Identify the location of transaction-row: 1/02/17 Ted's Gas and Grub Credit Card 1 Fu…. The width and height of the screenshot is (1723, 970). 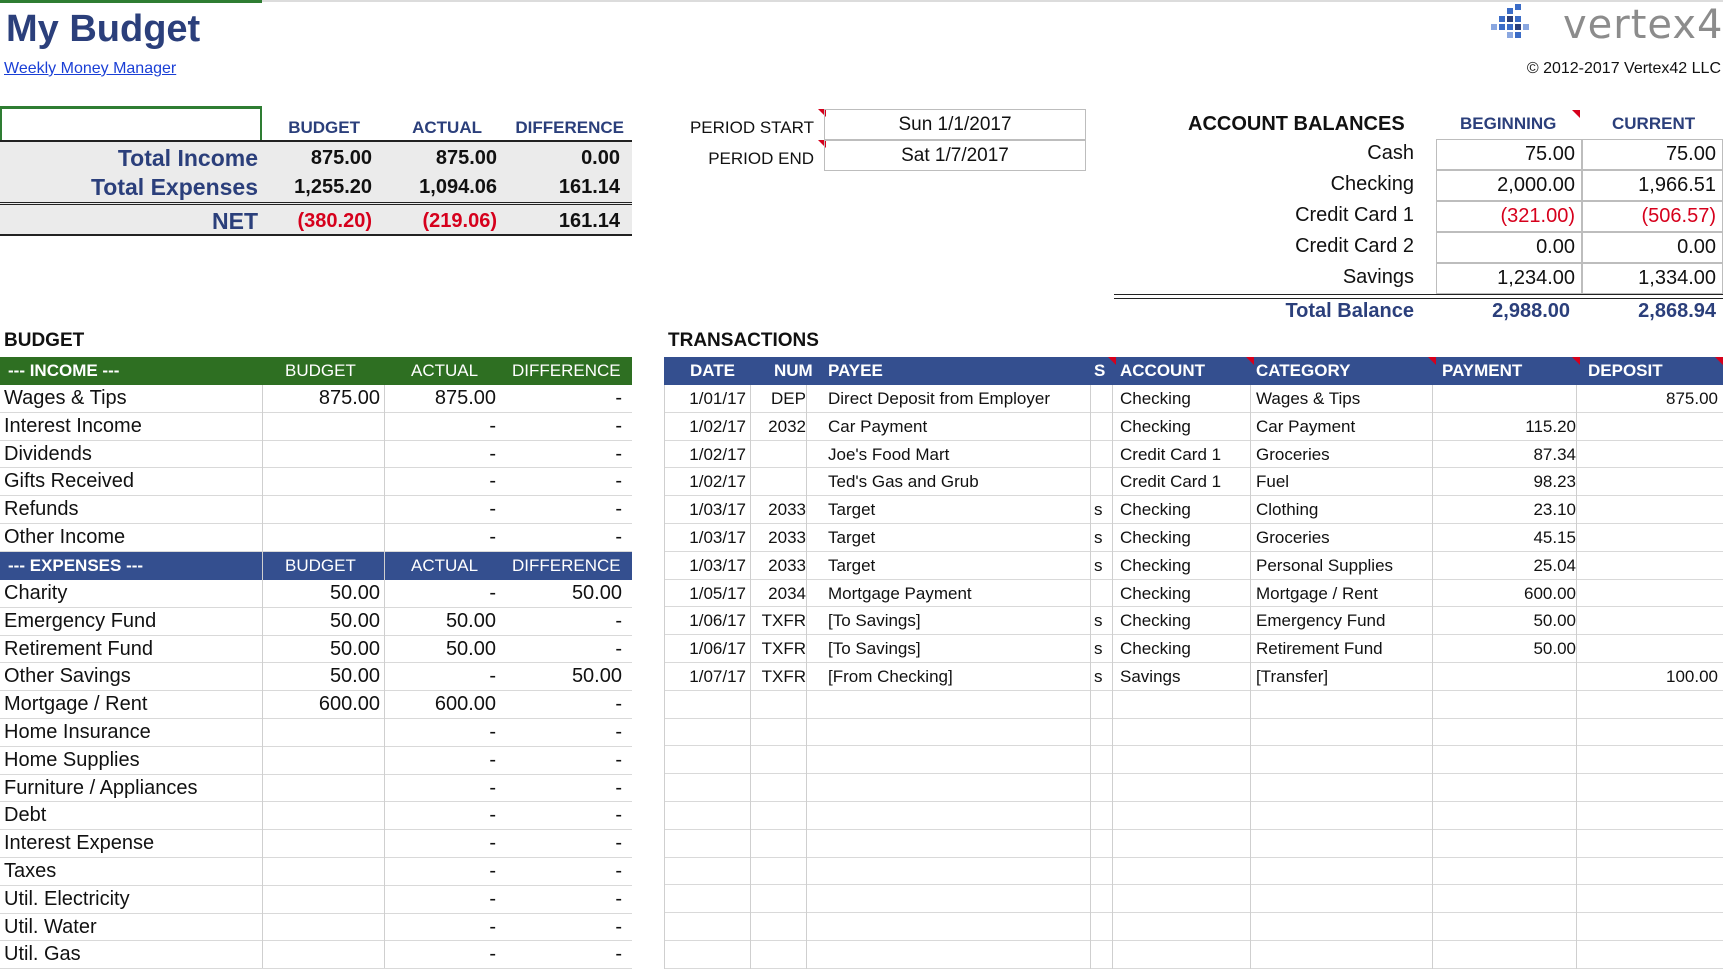
(1193, 482).